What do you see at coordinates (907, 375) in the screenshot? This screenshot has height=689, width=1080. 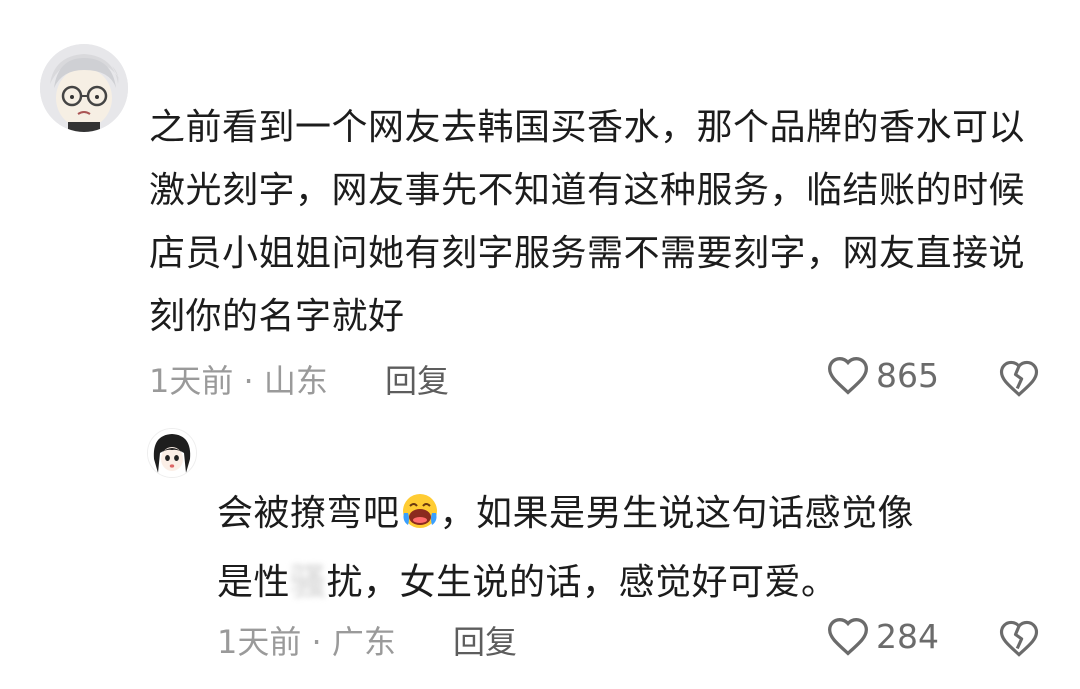 I see `like-count: 865` at bounding box center [907, 375].